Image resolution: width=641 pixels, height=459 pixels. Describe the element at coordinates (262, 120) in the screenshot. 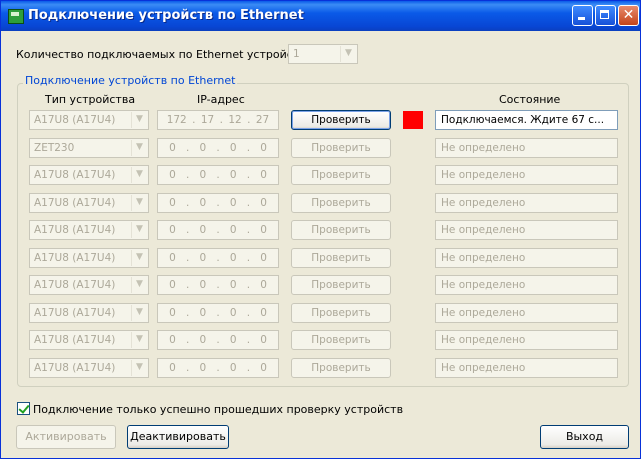

I see `ip-octet: 27` at that location.